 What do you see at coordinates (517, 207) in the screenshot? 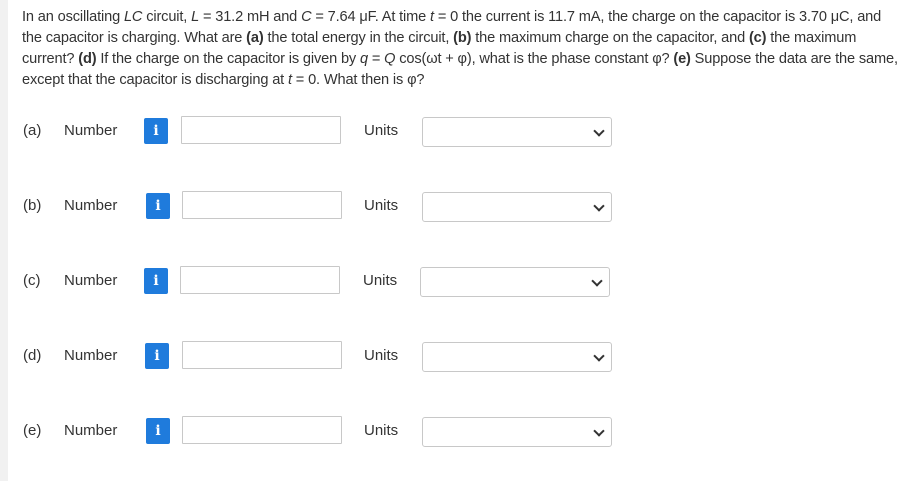
I see `units-dropdown-b` at bounding box center [517, 207].